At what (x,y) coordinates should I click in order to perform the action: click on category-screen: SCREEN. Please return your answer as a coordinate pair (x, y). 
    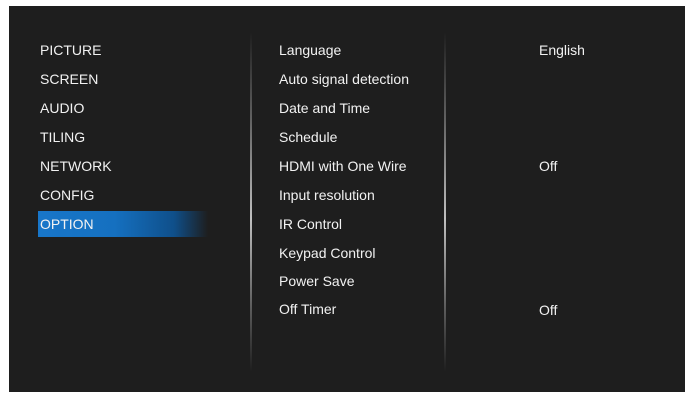
    Looking at the image, I should click on (123, 79).